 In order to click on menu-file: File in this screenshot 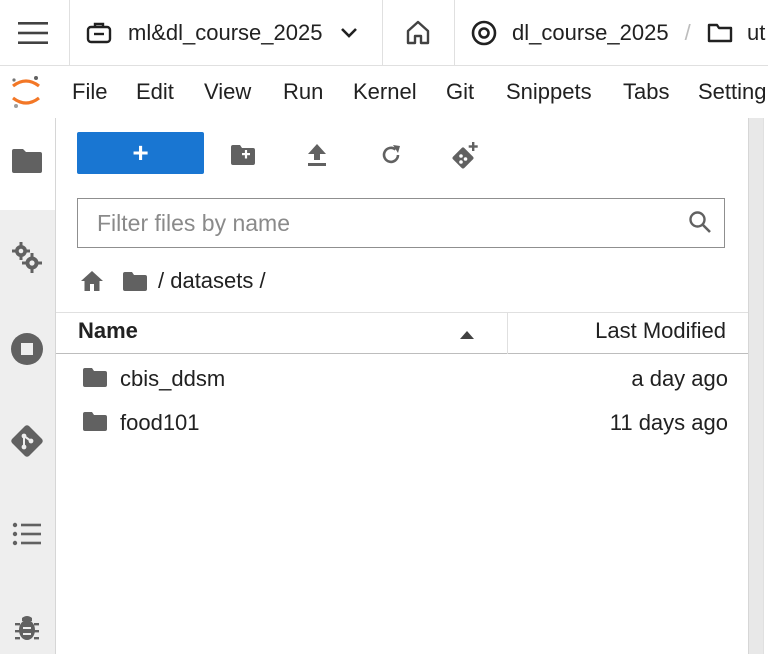, I will do `click(89, 92)`.